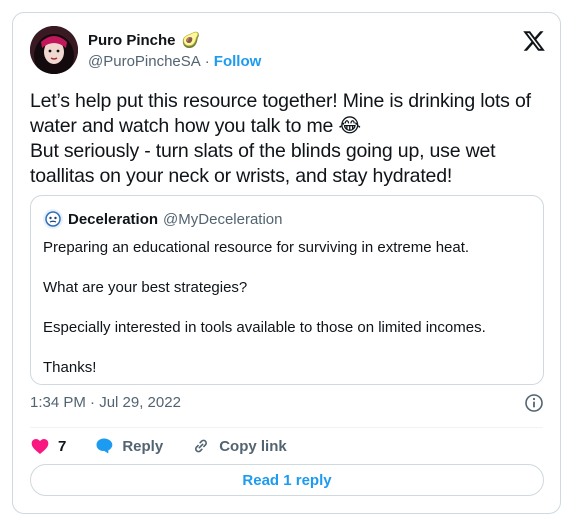 The image size is (578, 529). Describe the element at coordinates (191, 40) in the screenshot. I see `avocado-emoji: 🥑` at that location.